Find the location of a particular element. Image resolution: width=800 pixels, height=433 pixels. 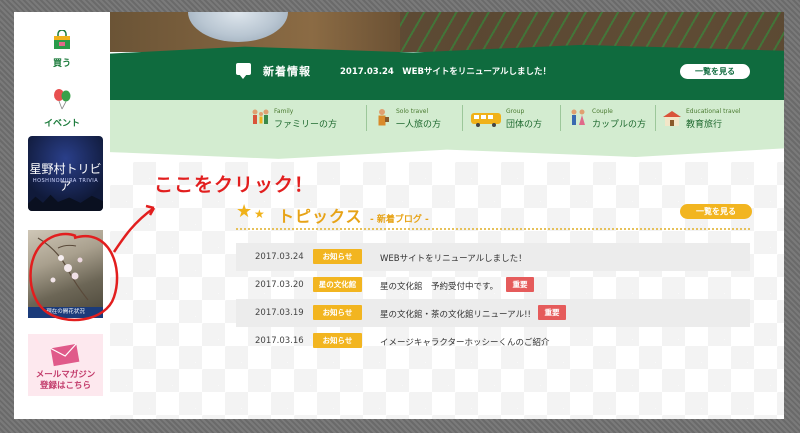

topics-subtitle: - 新着ブログ - is located at coordinates (399, 220).